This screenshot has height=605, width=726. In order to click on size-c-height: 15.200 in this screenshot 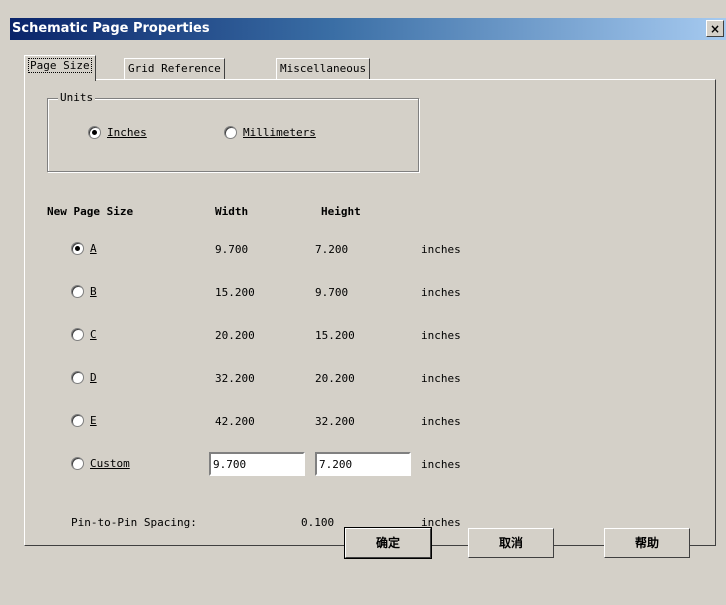, I will do `click(335, 335)`.